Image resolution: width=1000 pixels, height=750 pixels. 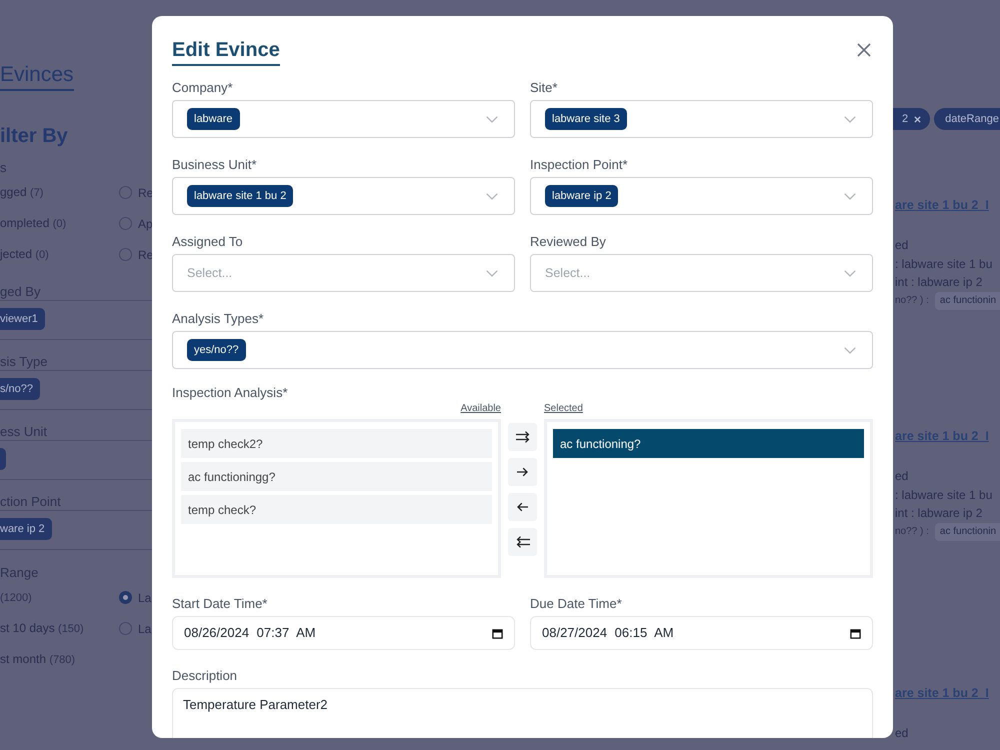 What do you see at coordinates (220, 604) in the screenshot?
I see `field-label: Start Date Time*` at bounding box center [220, 604].